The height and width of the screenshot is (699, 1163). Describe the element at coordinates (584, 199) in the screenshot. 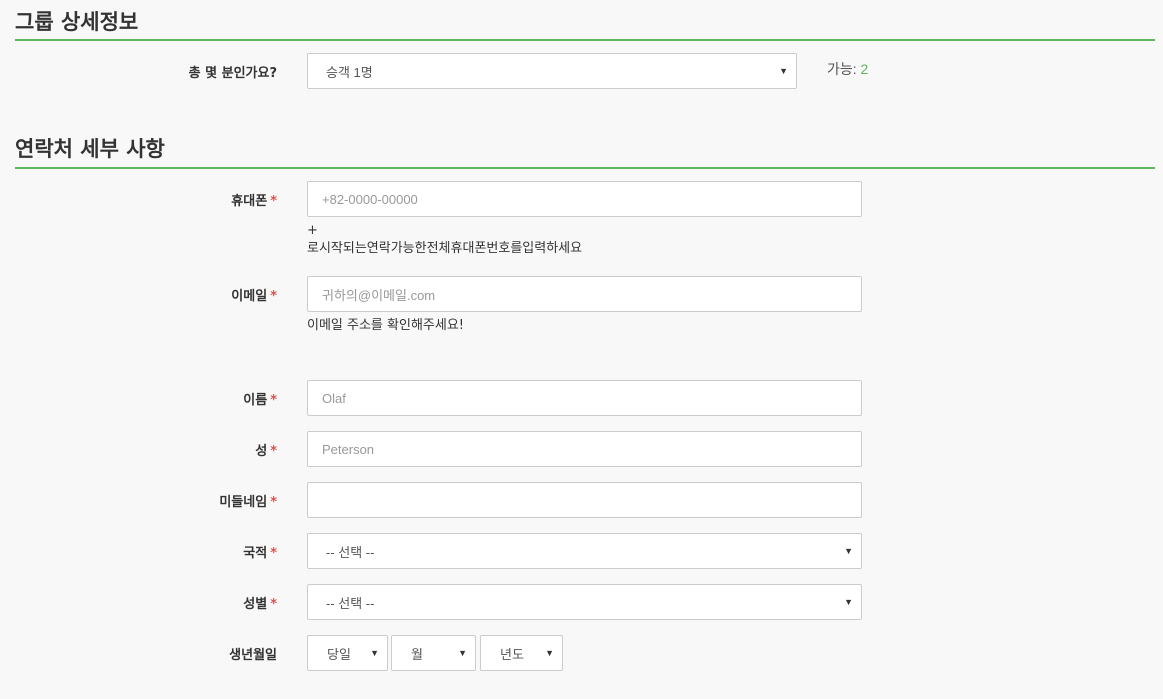

I see `phone-input: +82-0000-00000` at that location.